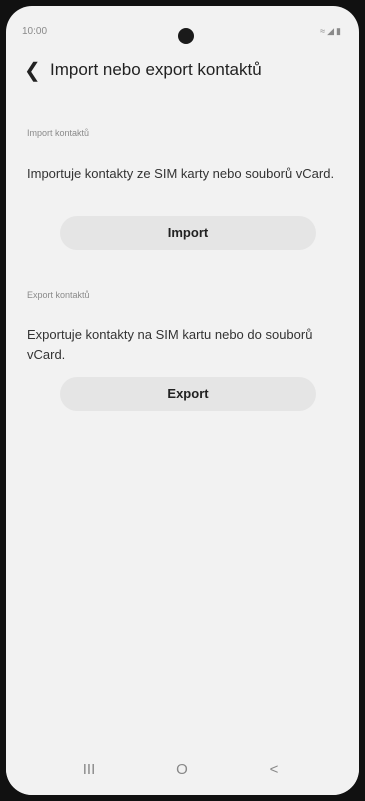 Image resolution: width=365 pixels, height=801 pixels. I want to click on import-section-label: Import kontaktů, so click(58, 133).